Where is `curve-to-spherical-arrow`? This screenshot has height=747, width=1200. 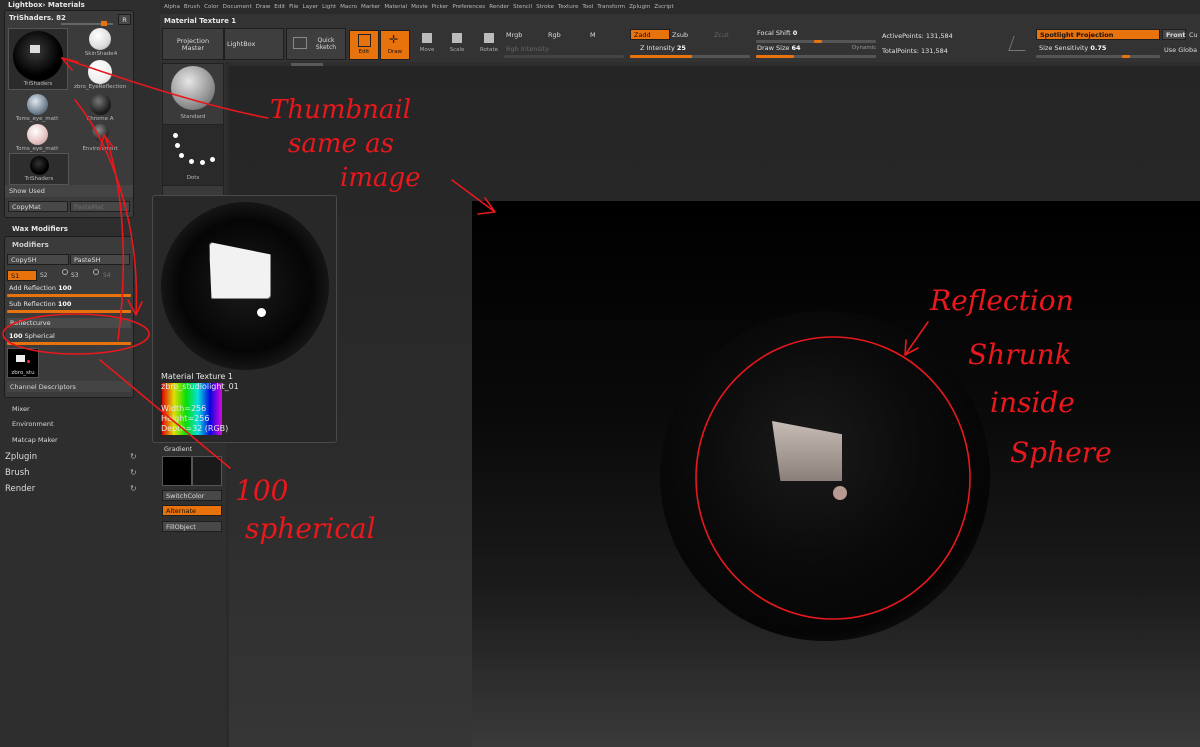
curve-to-spherical-arrow is located at coordinates (106, 207).